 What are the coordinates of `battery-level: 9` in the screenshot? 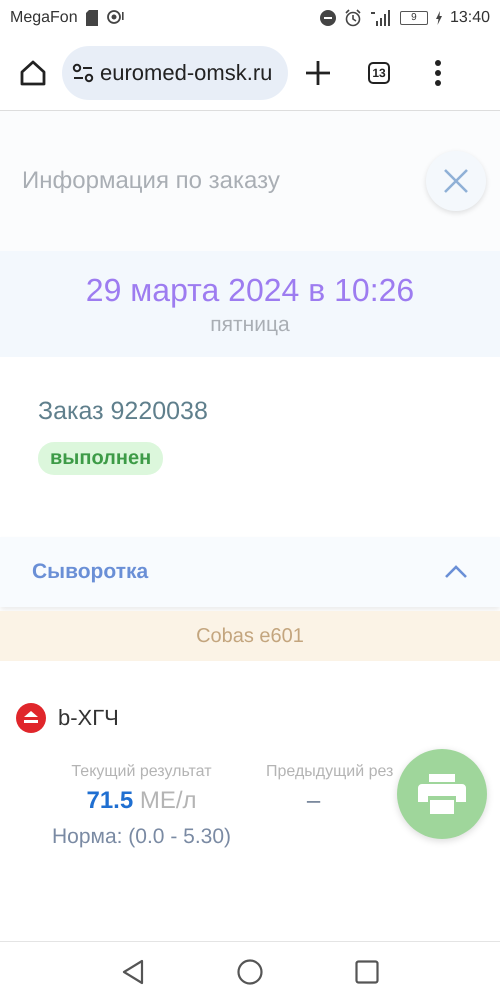 It's located at (414, 18).